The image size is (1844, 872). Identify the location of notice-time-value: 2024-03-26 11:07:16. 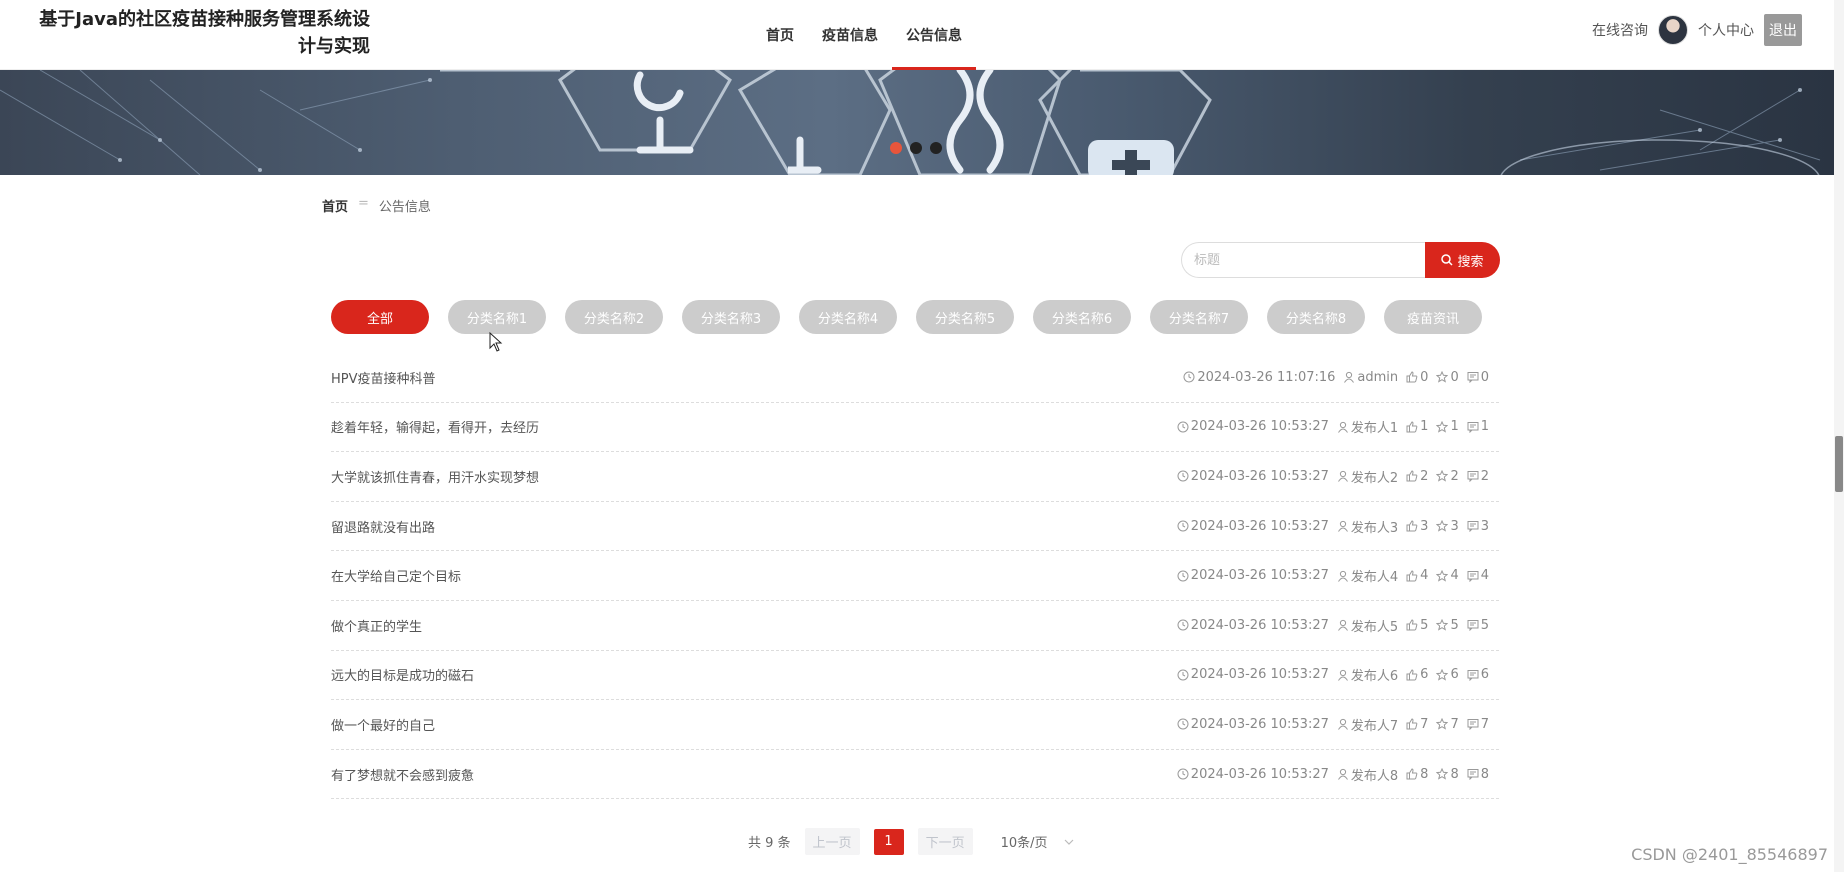
(1266, 377).